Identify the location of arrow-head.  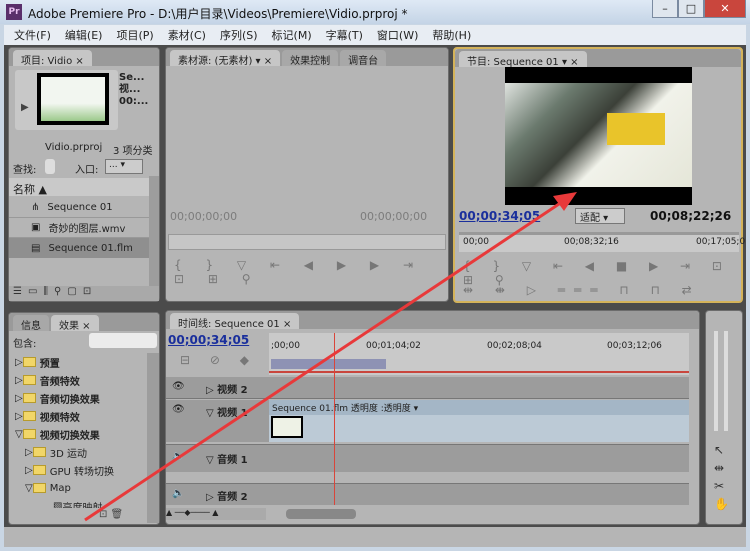
(565, 201).